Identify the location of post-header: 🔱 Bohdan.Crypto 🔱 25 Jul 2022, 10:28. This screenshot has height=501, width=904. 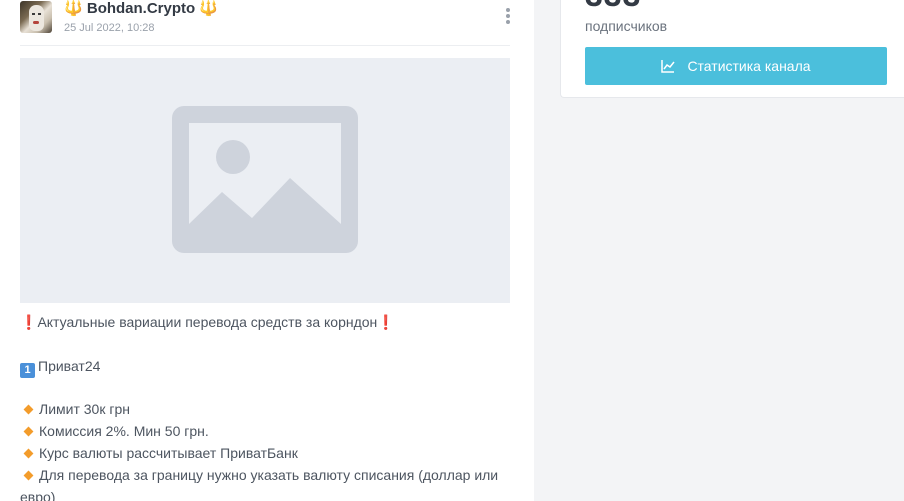
(265, 23).